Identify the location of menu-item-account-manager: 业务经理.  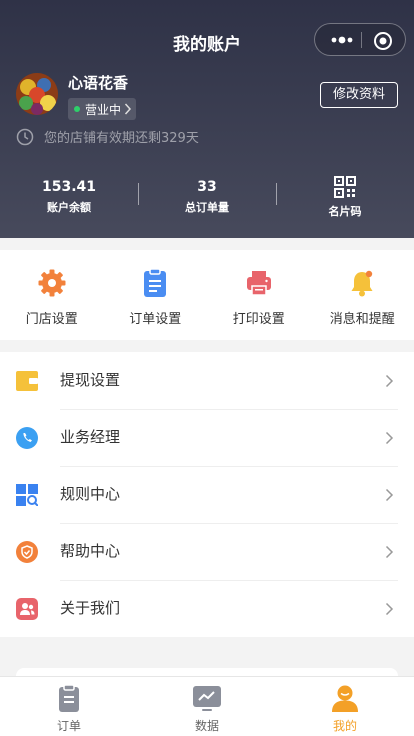
(207, 437).